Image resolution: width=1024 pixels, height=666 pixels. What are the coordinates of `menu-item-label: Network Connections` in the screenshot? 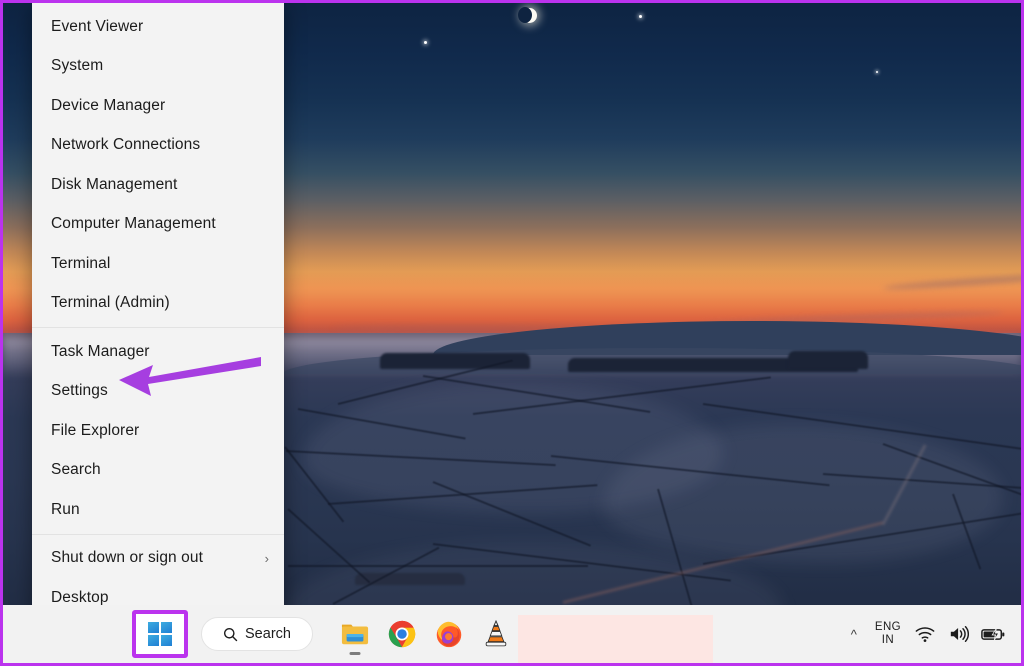 It's located at (126, 145).